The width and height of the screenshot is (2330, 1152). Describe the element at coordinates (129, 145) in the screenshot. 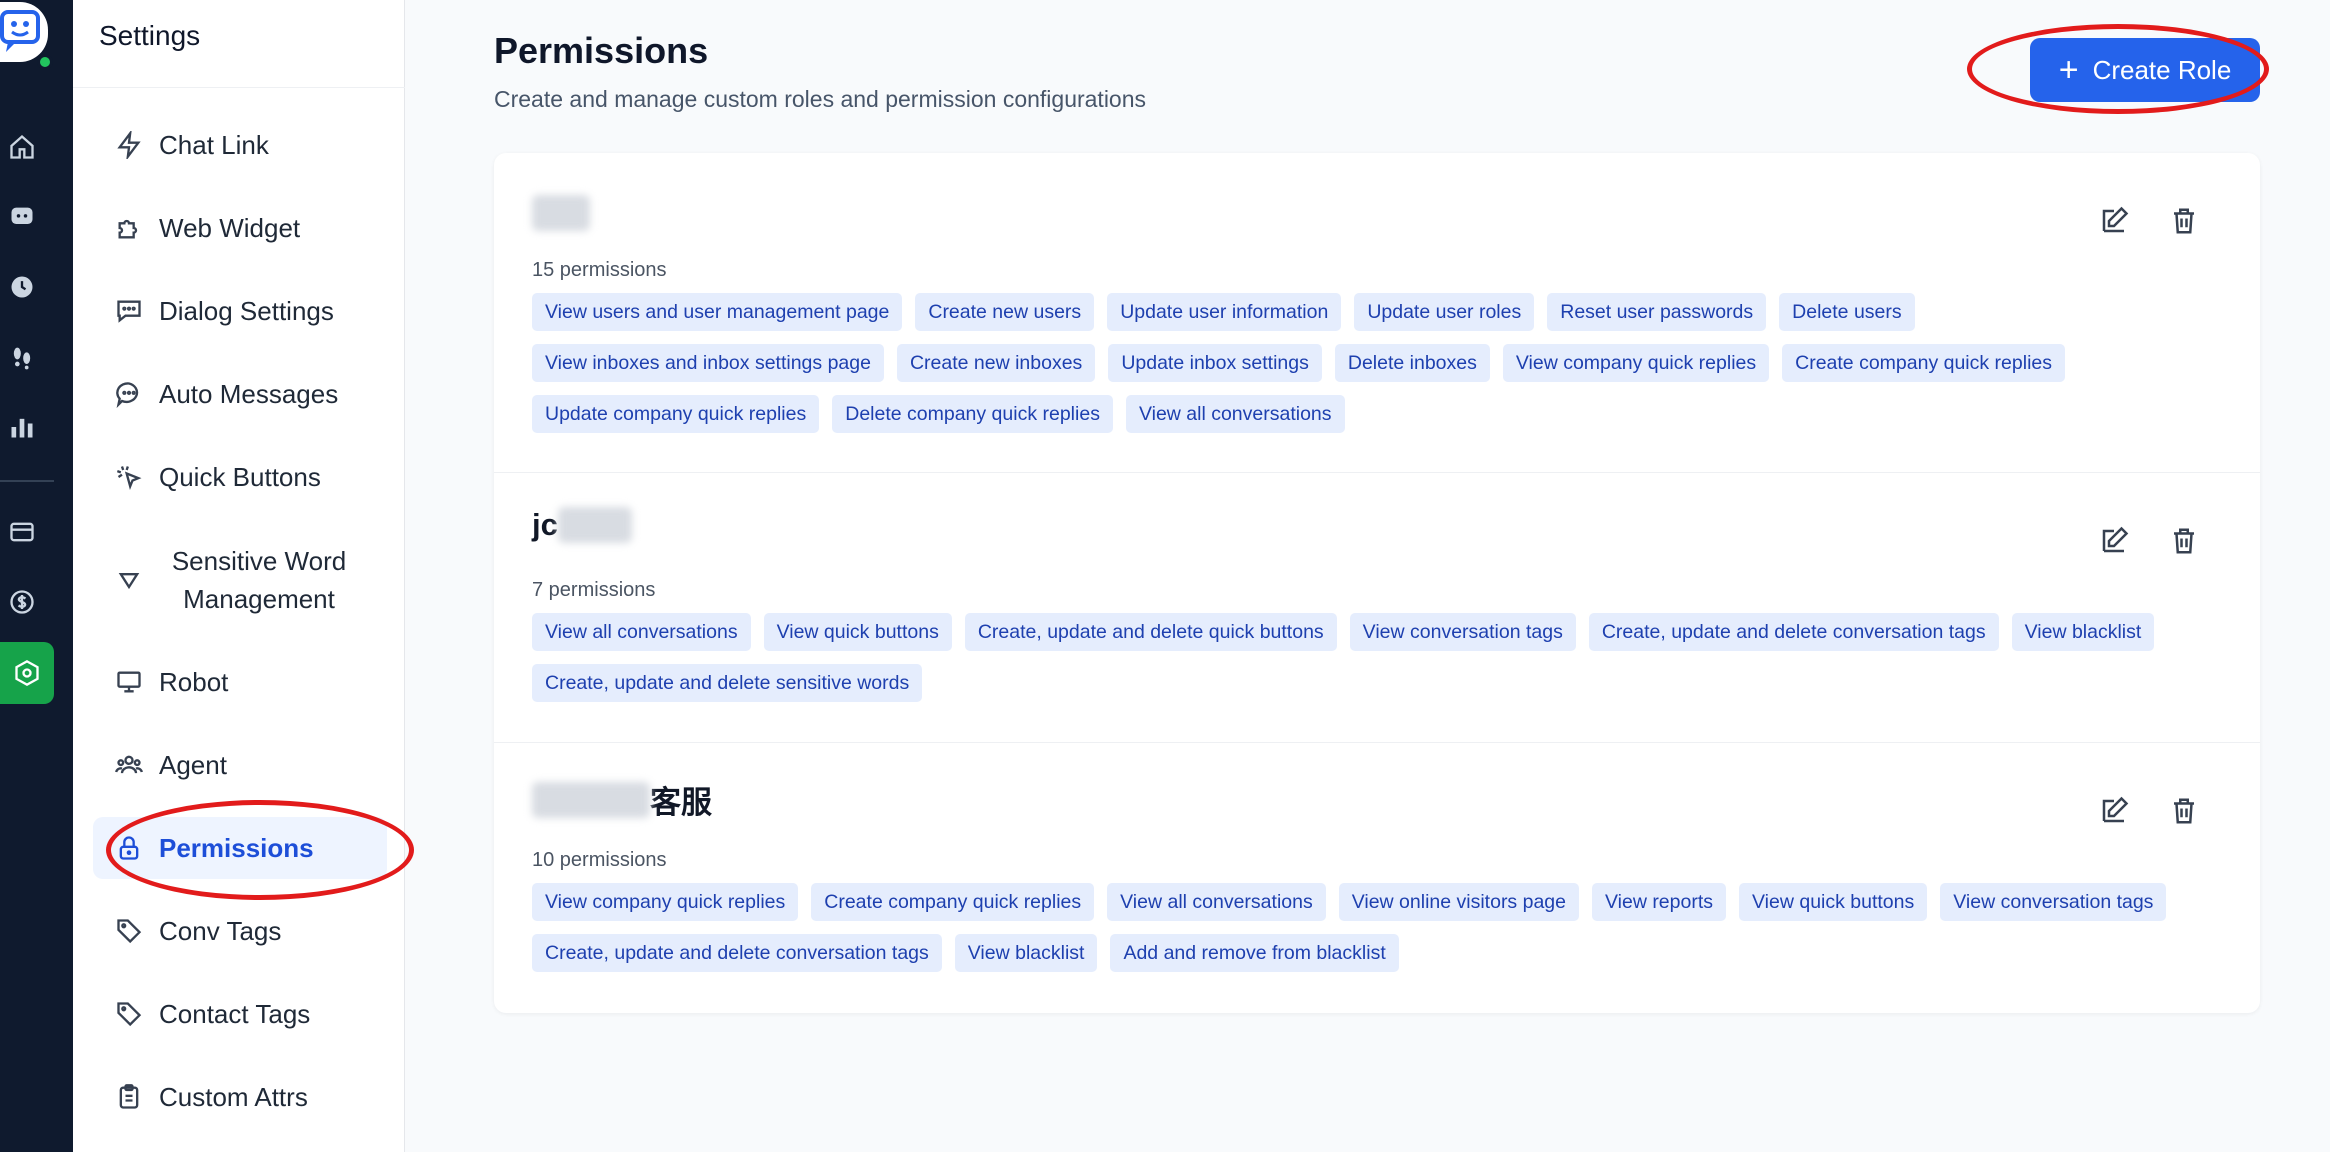

I see `bolt-icon` at that location.